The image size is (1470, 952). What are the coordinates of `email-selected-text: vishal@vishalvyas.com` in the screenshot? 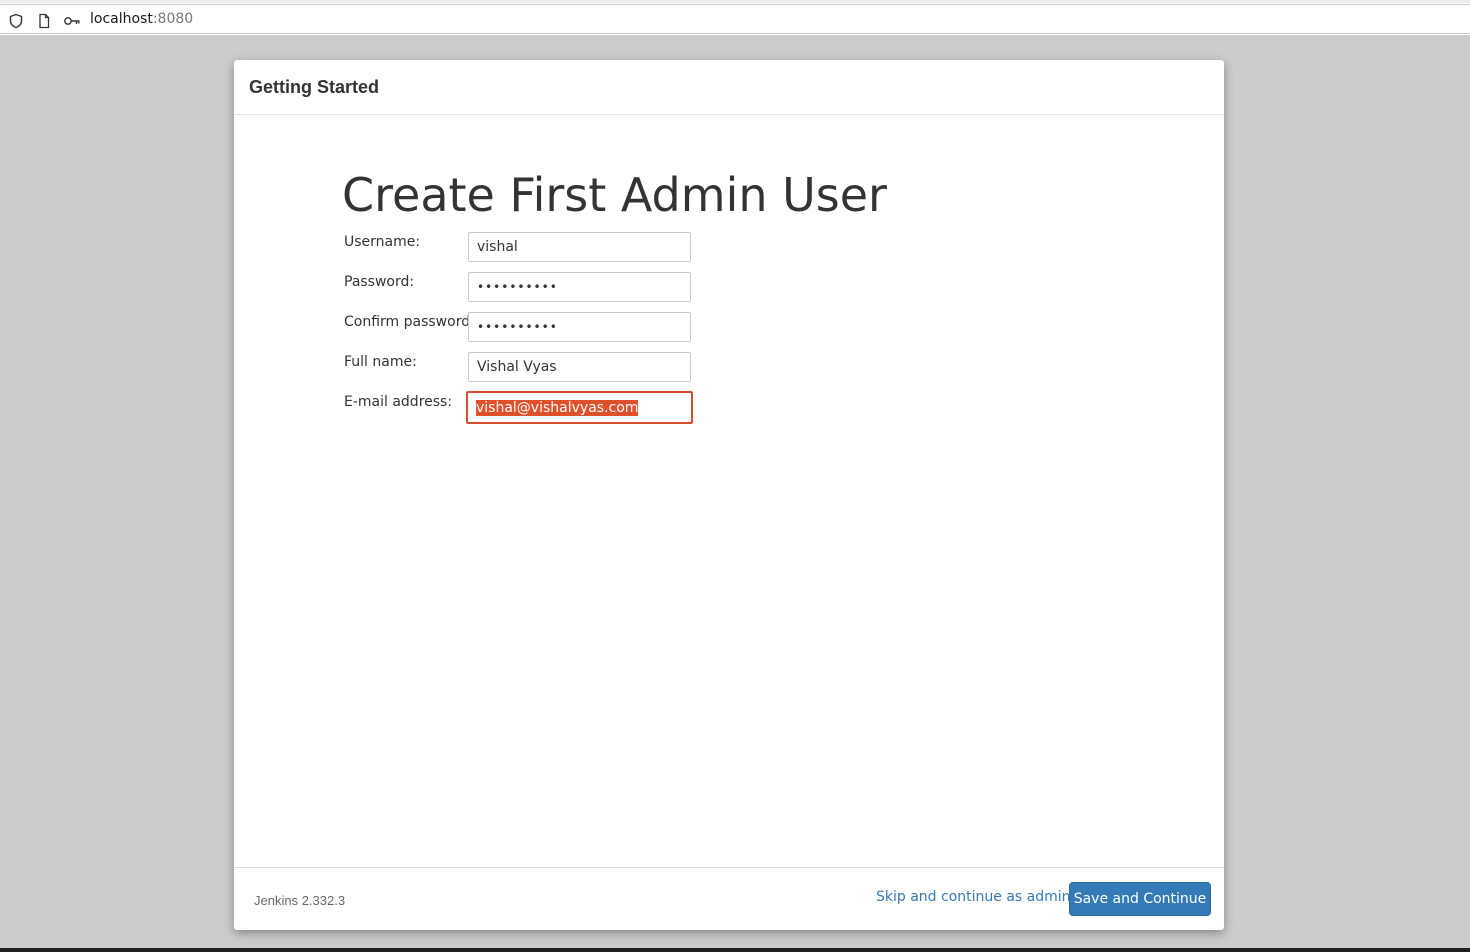 It's located at (557, 407).